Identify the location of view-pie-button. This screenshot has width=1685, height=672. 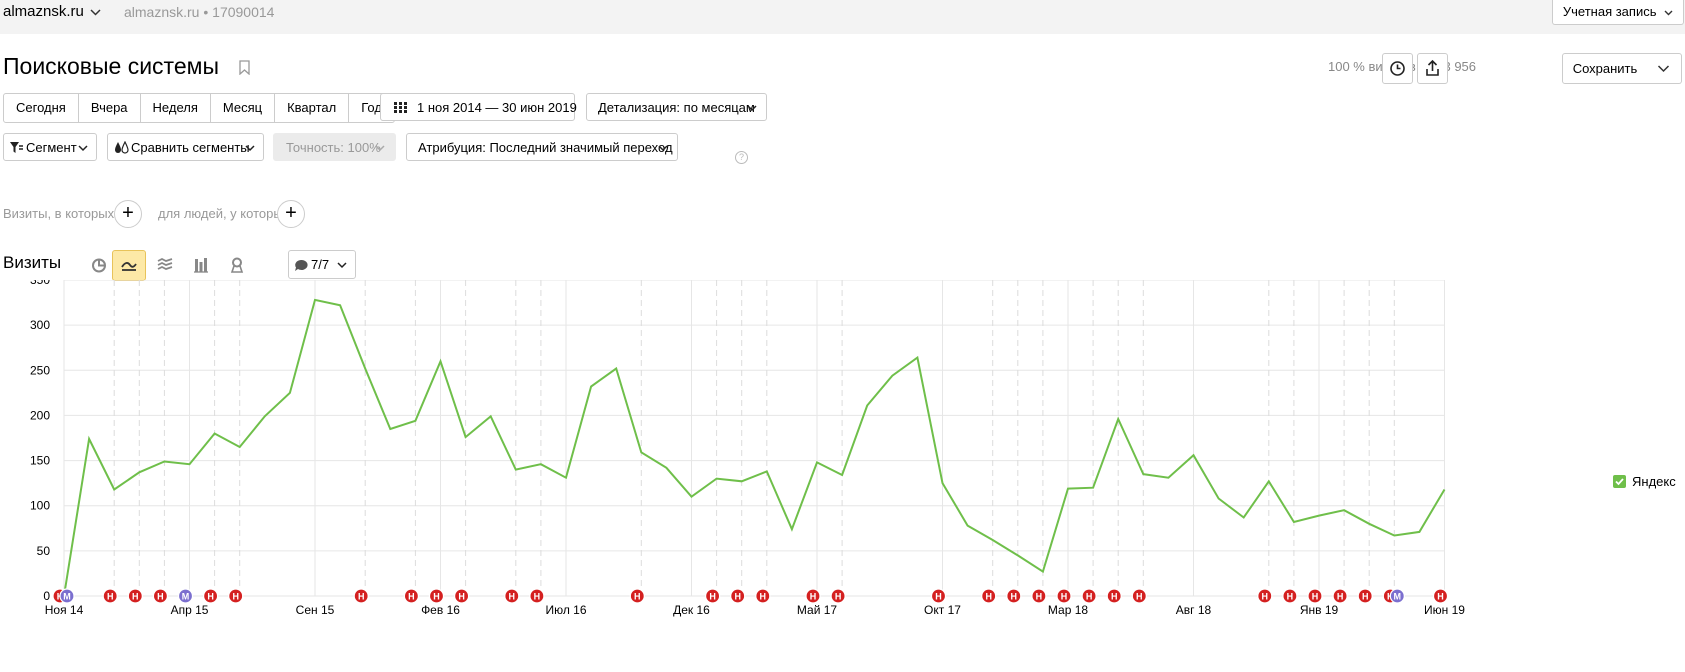
(99, 265).